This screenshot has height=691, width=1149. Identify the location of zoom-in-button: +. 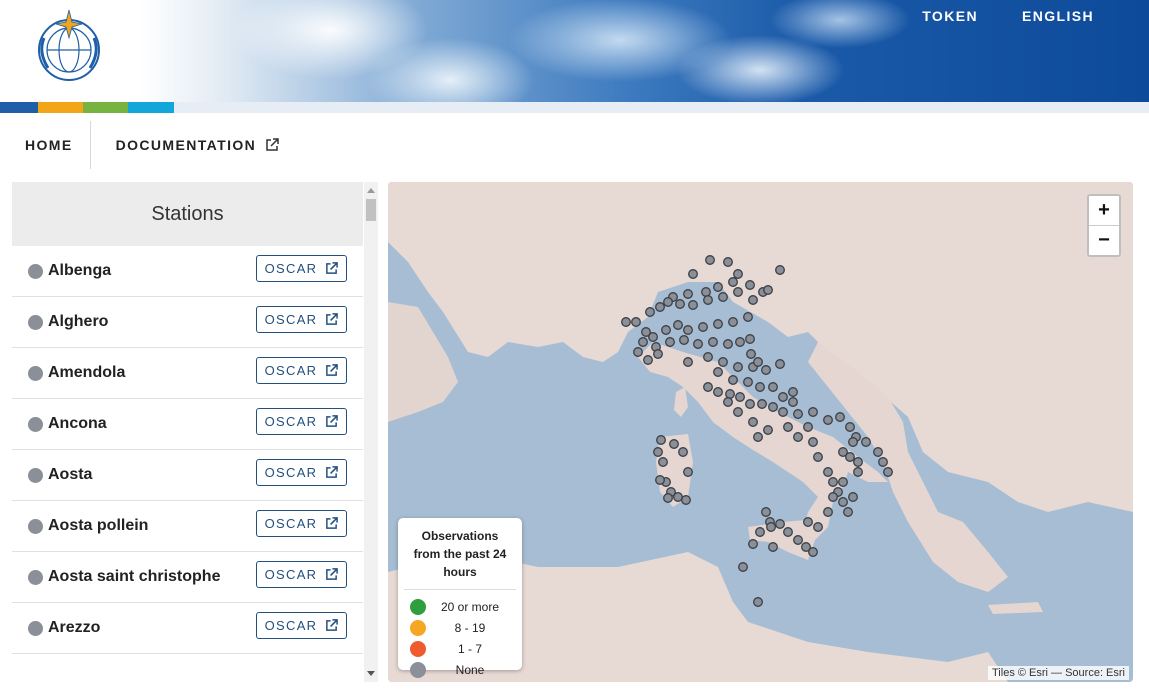
(1104, 210).